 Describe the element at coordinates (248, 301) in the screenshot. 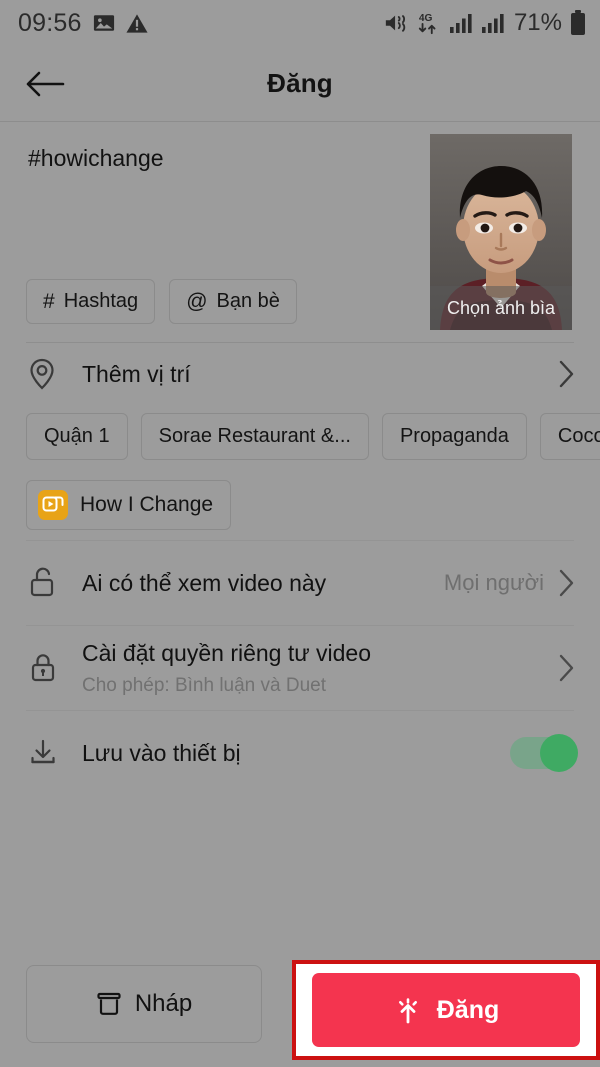

I see `mention-button-label: Bạn bè` at that location.